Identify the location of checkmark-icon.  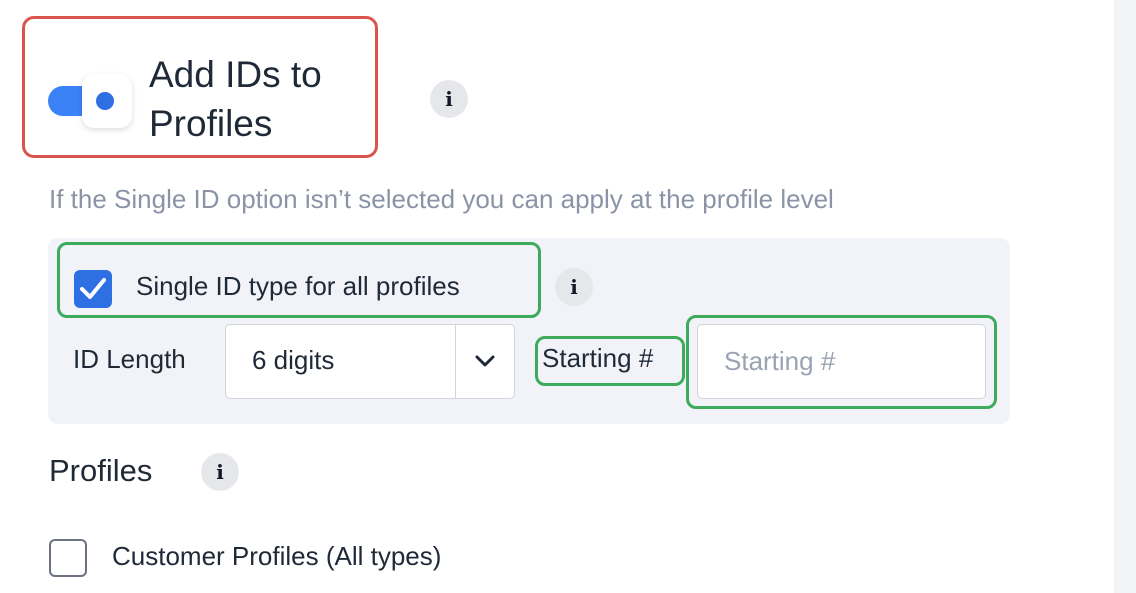
(93, 288).